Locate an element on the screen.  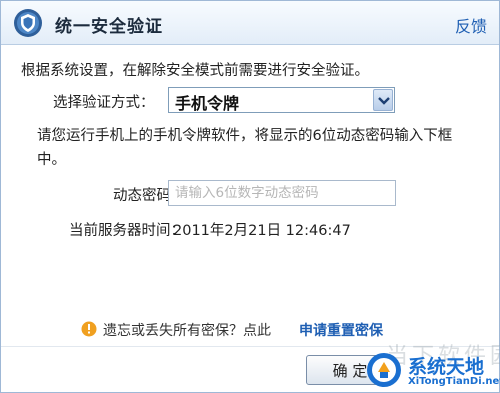
server-time-value: 2011年2月21日 12:46:47 is located at coordinates (262, 231).